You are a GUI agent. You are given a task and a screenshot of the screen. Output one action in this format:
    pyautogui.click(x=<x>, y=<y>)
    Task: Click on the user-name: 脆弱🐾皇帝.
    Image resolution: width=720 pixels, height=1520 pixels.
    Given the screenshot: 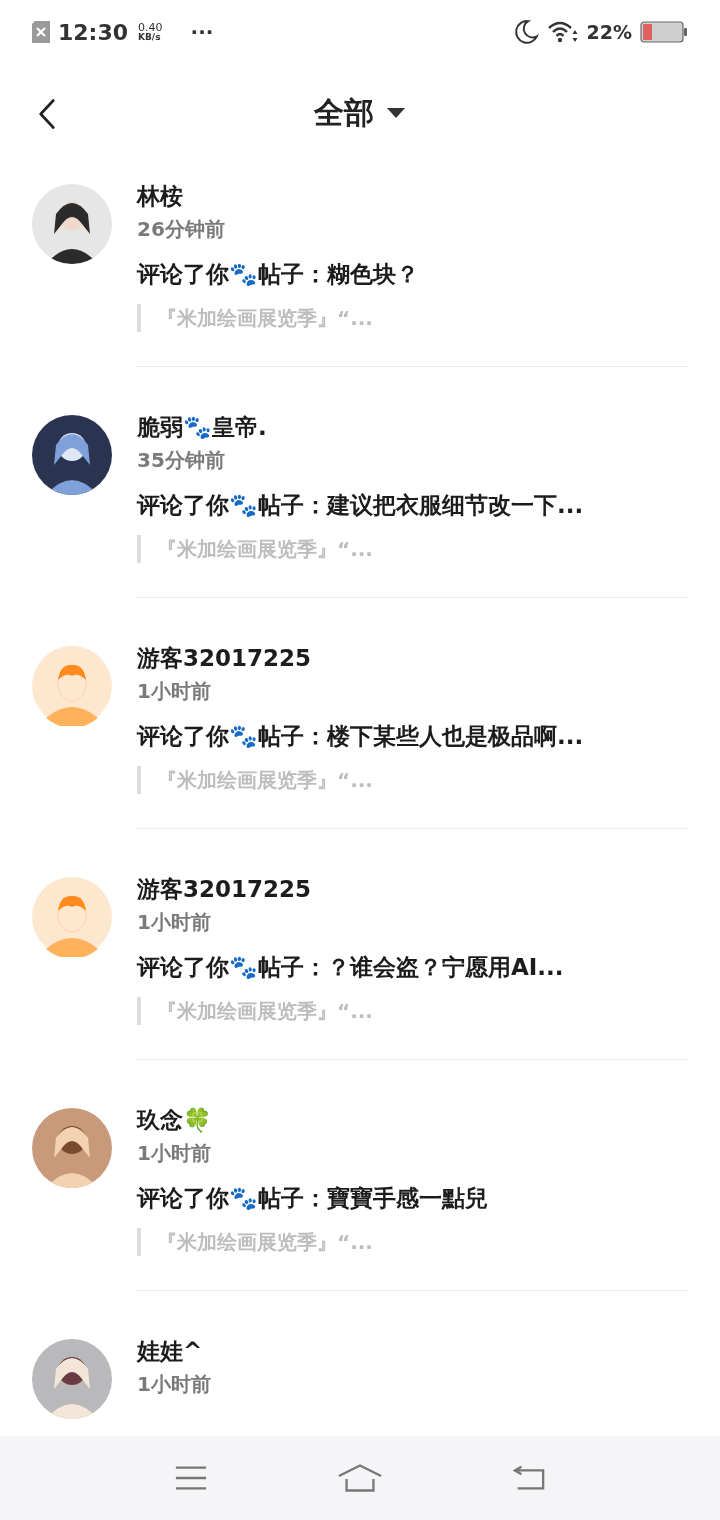 What is the action you would take?
    pyautogui.click(x=202, y=427)
    